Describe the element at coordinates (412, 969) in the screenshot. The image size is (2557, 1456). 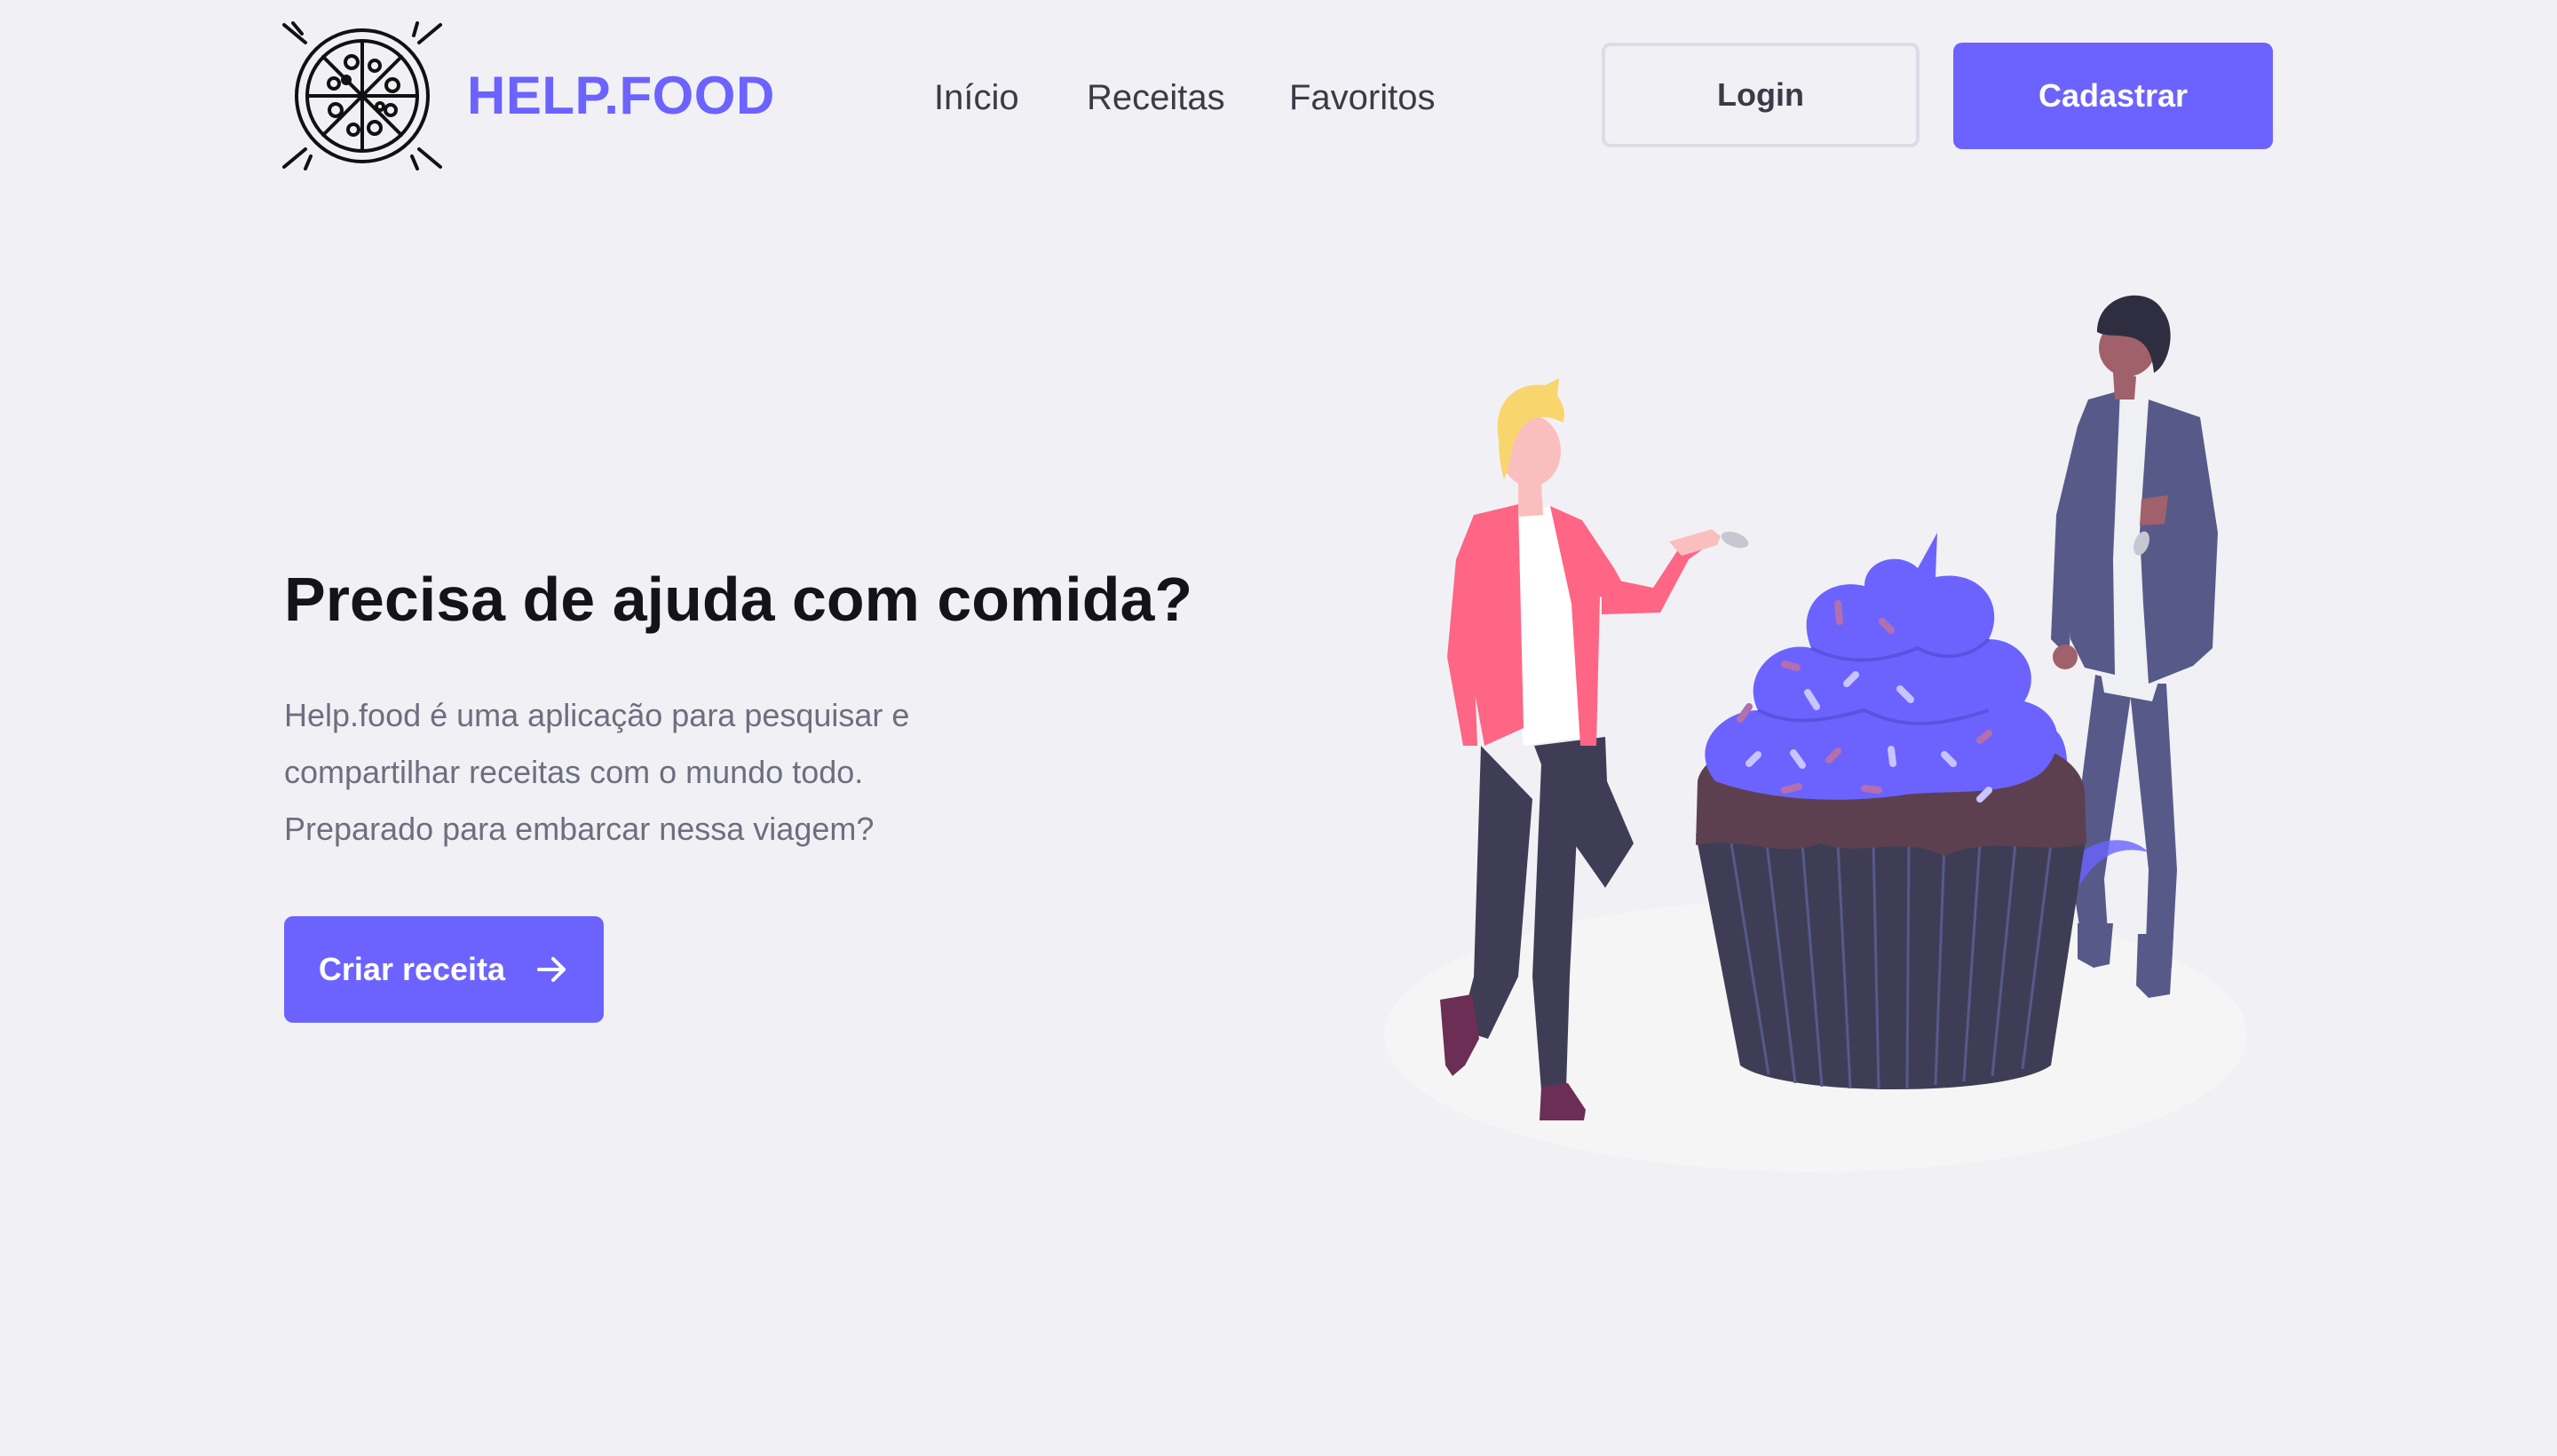
I see `create-recipe-label: Criar receita` at that location.